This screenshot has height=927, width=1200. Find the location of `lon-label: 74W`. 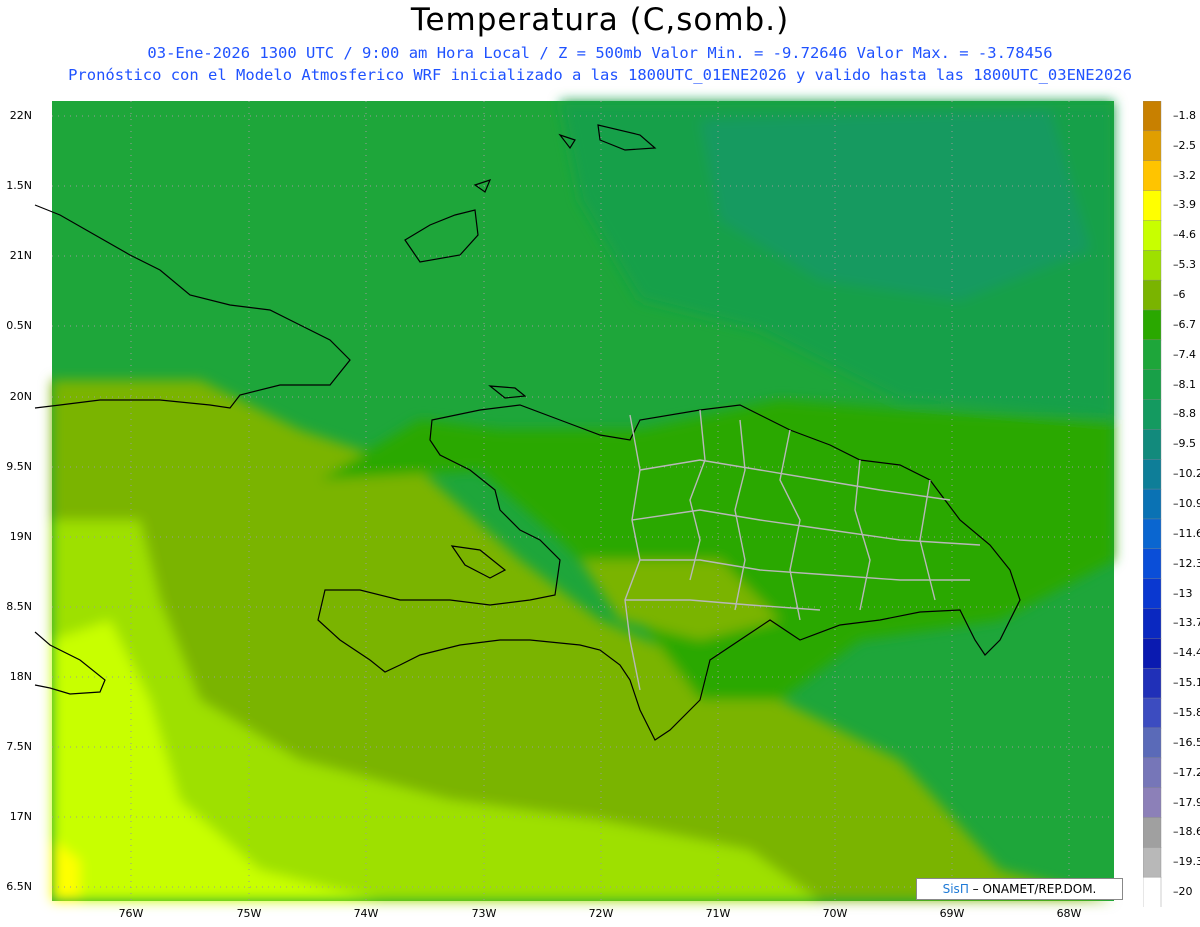

lon-label: 74W is located at coordinates (366, 913).